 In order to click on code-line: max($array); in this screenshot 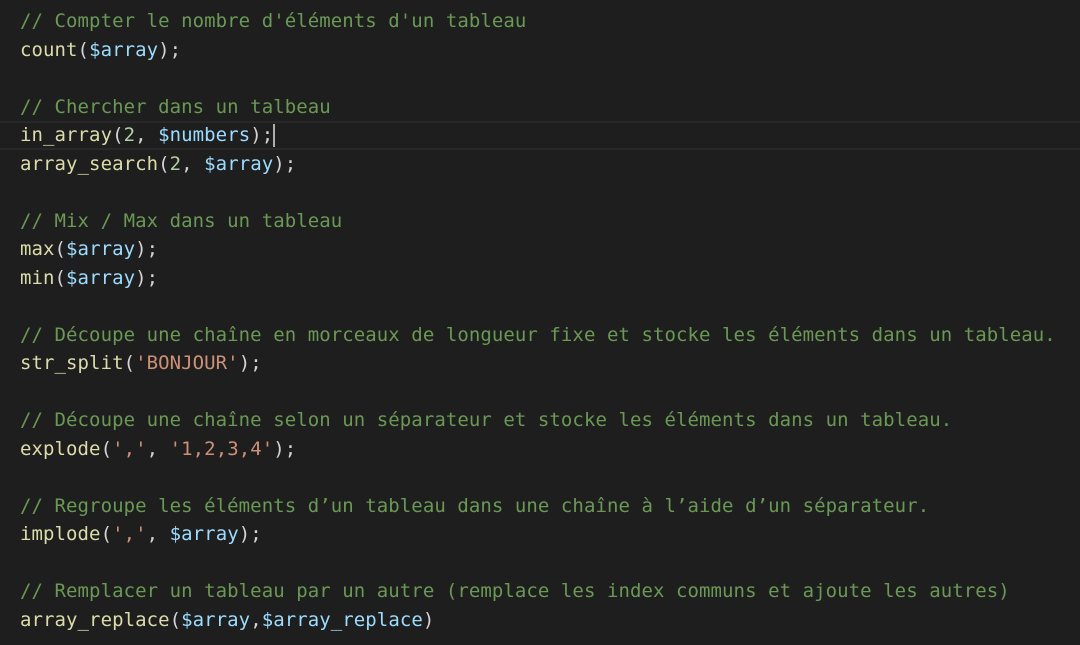, I will do `click(540, 249)`.